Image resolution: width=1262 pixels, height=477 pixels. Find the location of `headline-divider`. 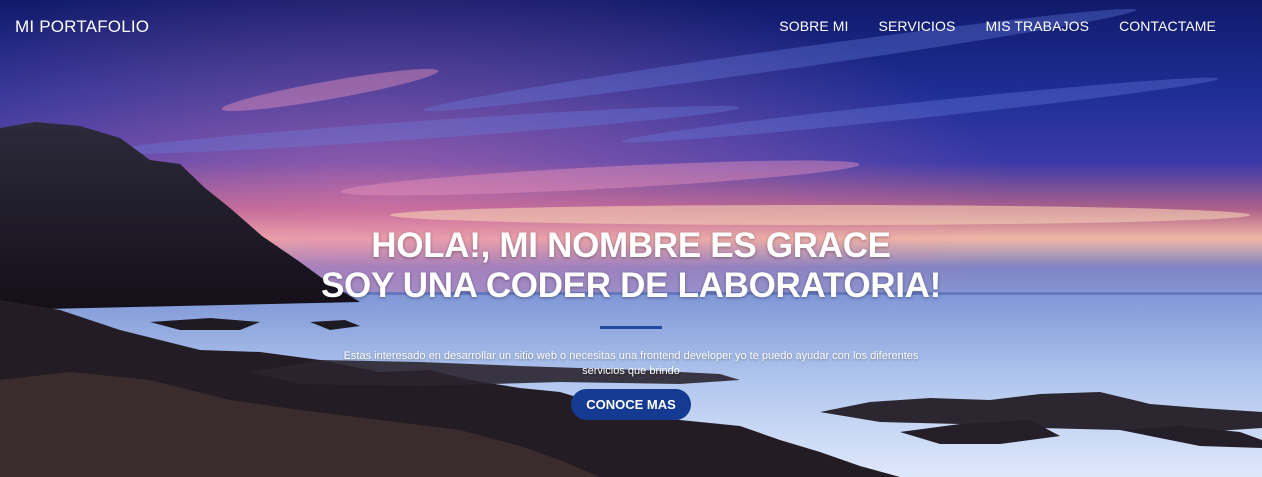

headline-divider is located at coordinates (631, 327).